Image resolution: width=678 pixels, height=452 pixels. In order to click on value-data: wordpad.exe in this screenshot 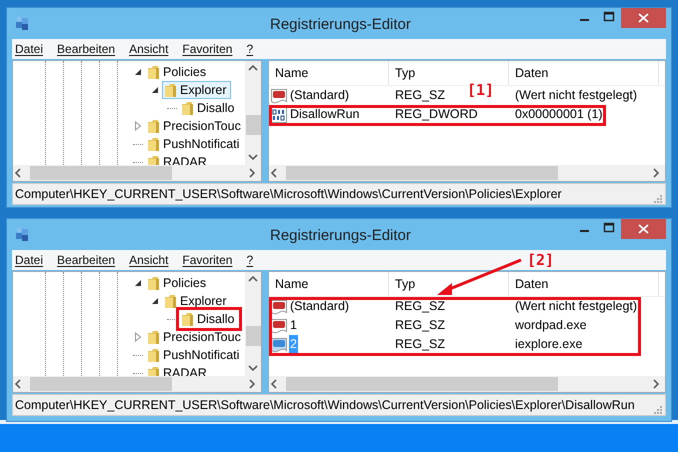, I will do `click(550, 325)`.